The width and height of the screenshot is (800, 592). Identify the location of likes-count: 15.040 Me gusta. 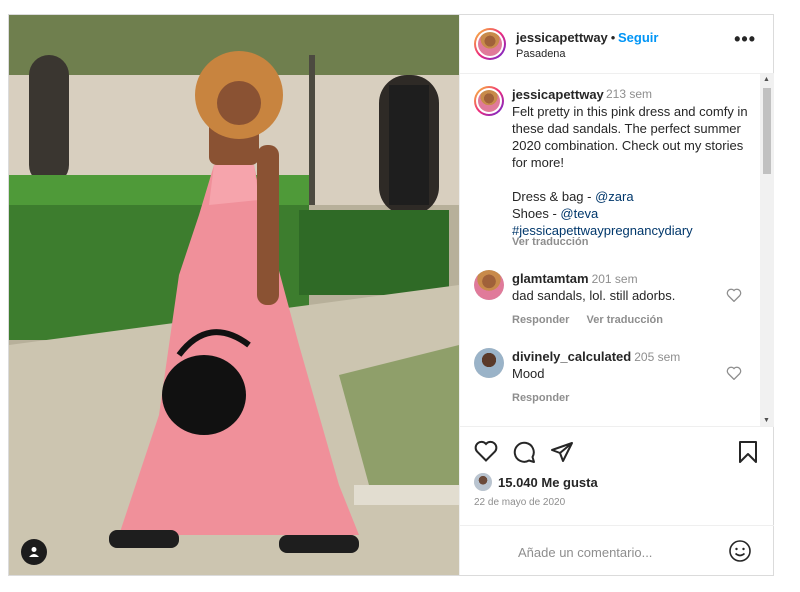
(548, 482).